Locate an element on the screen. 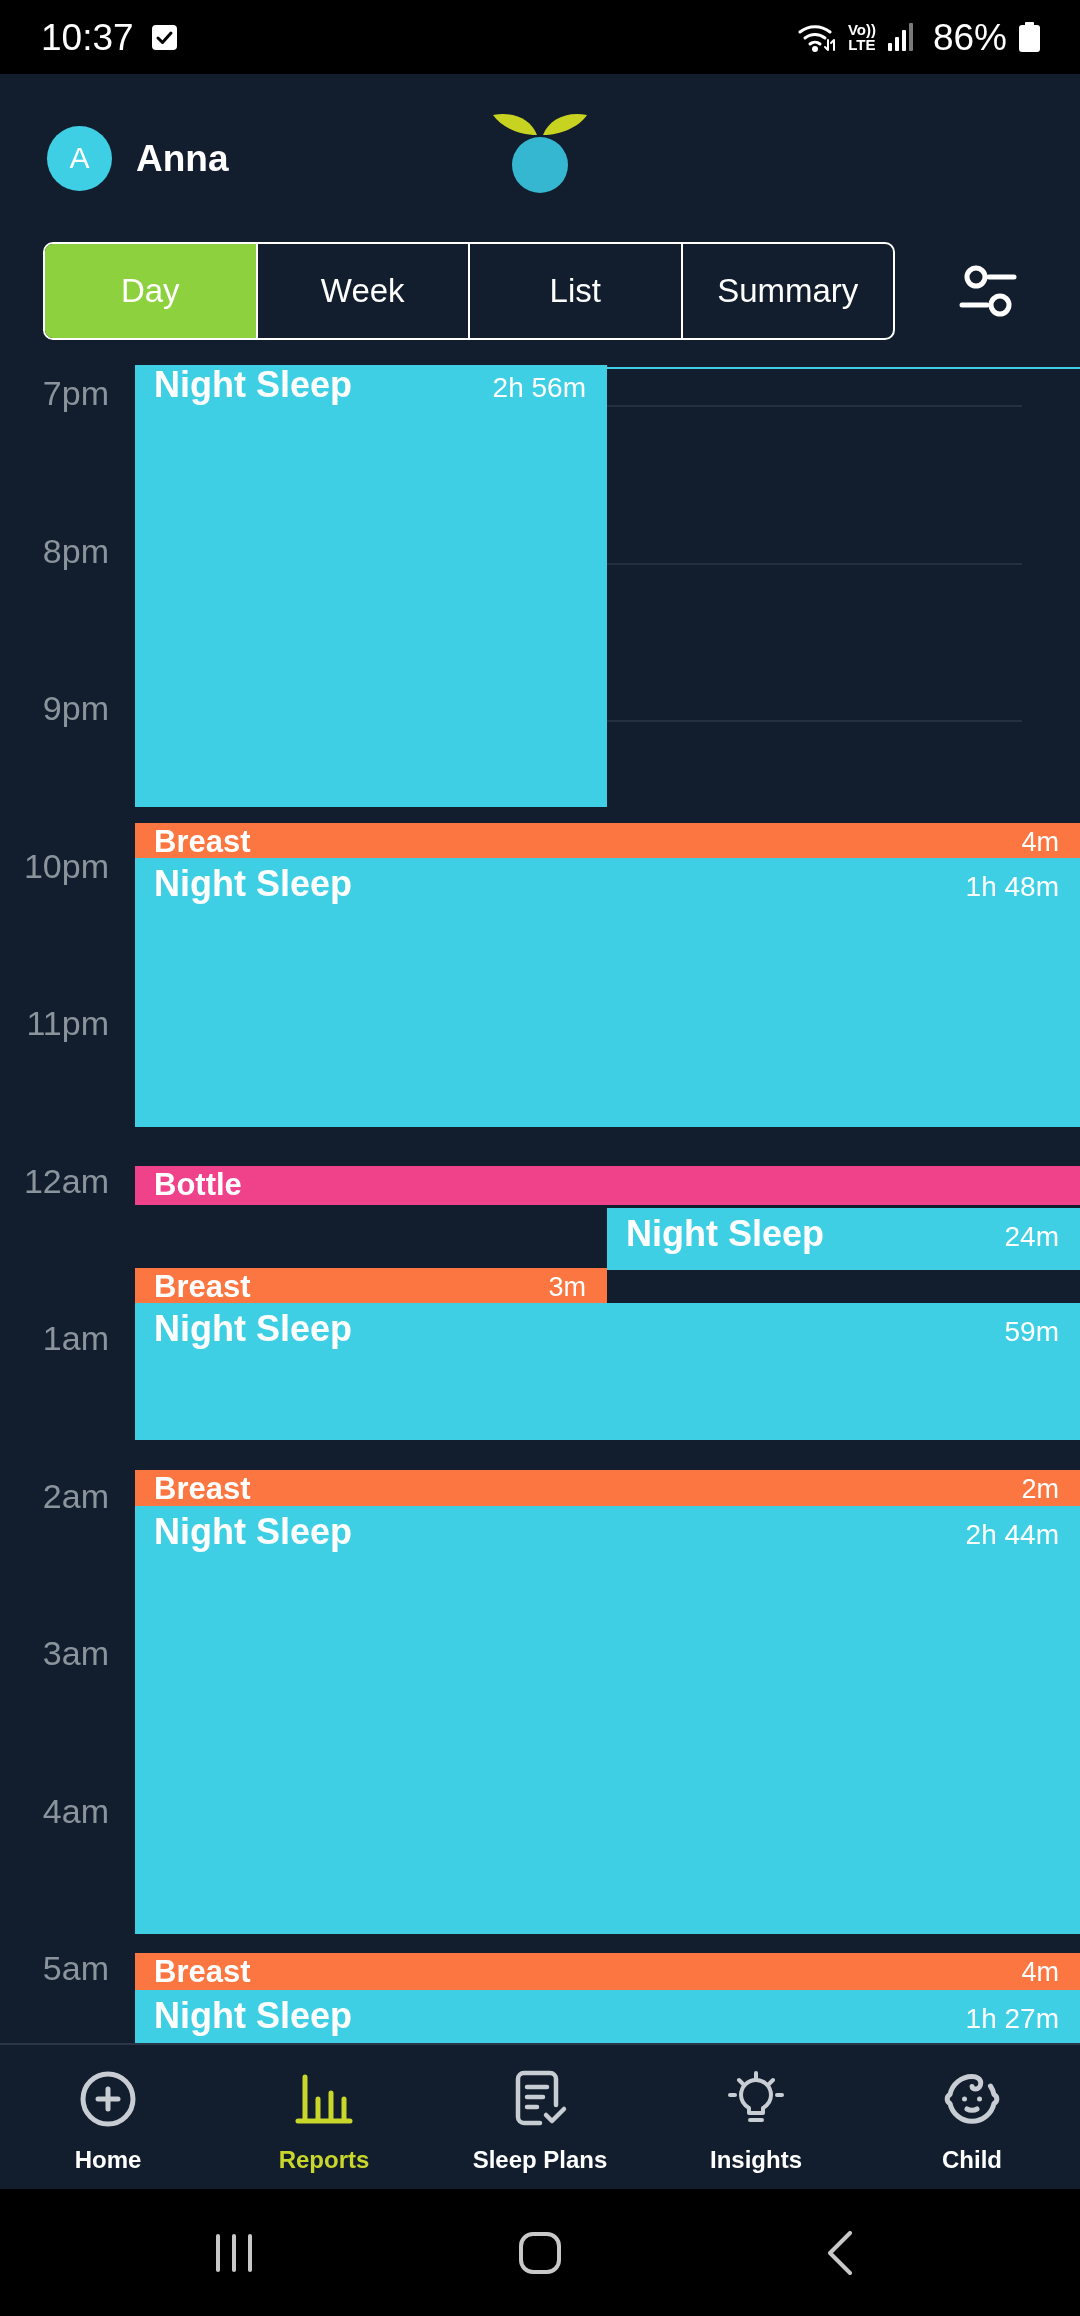 This screenshot has width=1080, height=2316. event-block: Bottle is located at coordinates (607, 1185).